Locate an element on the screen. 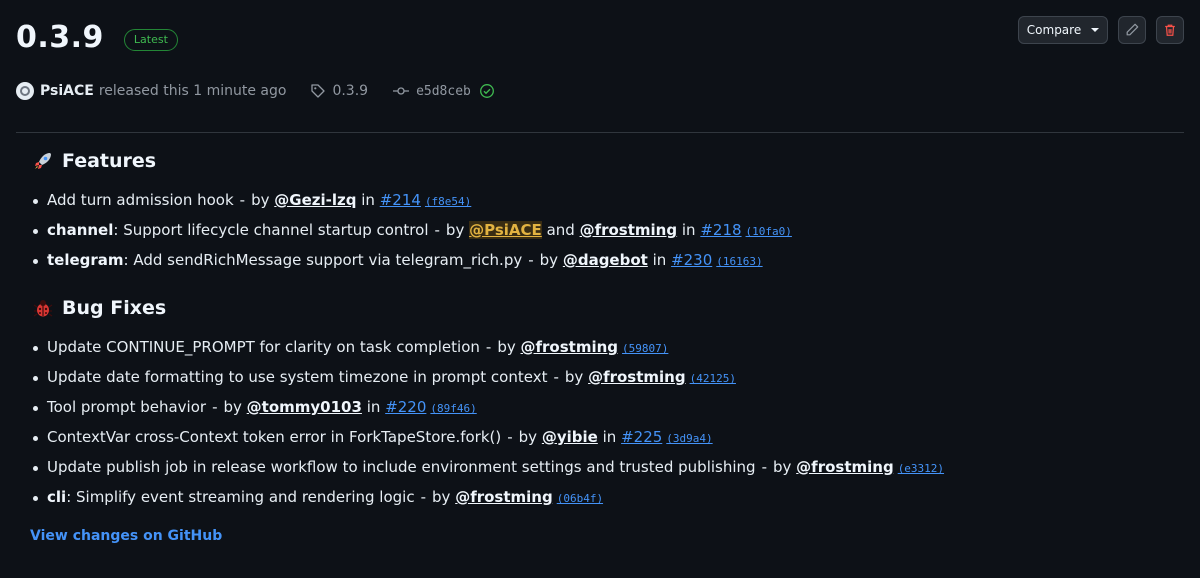 The width and height of the screenshot is (1200, 578). commit-link: (42125) is located at coordinates (713, 378).